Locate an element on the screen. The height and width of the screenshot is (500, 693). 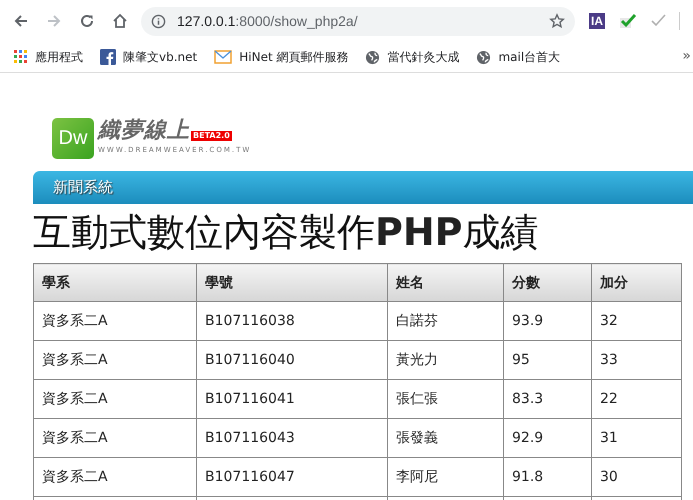
column-header: 學系 is located at coordinates (115, 283).